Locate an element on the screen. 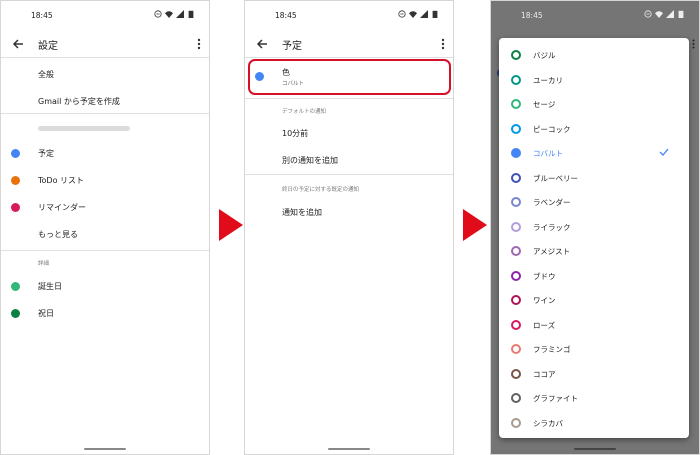  app-bar: 設定 is located at coordinates (105, 44).